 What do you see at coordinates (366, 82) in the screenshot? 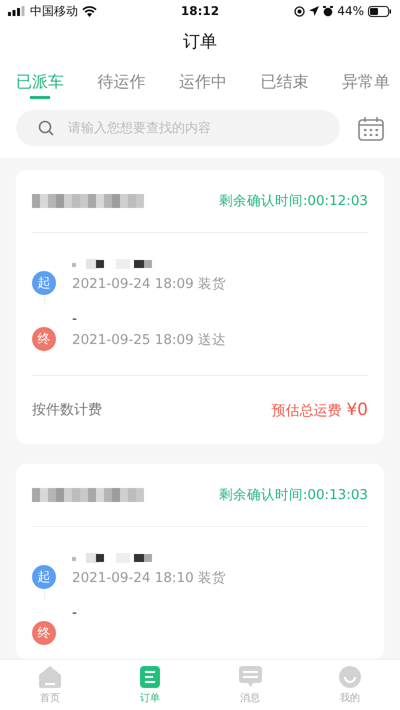
I see `tab: 异常单` at bounding box center [366, 82].